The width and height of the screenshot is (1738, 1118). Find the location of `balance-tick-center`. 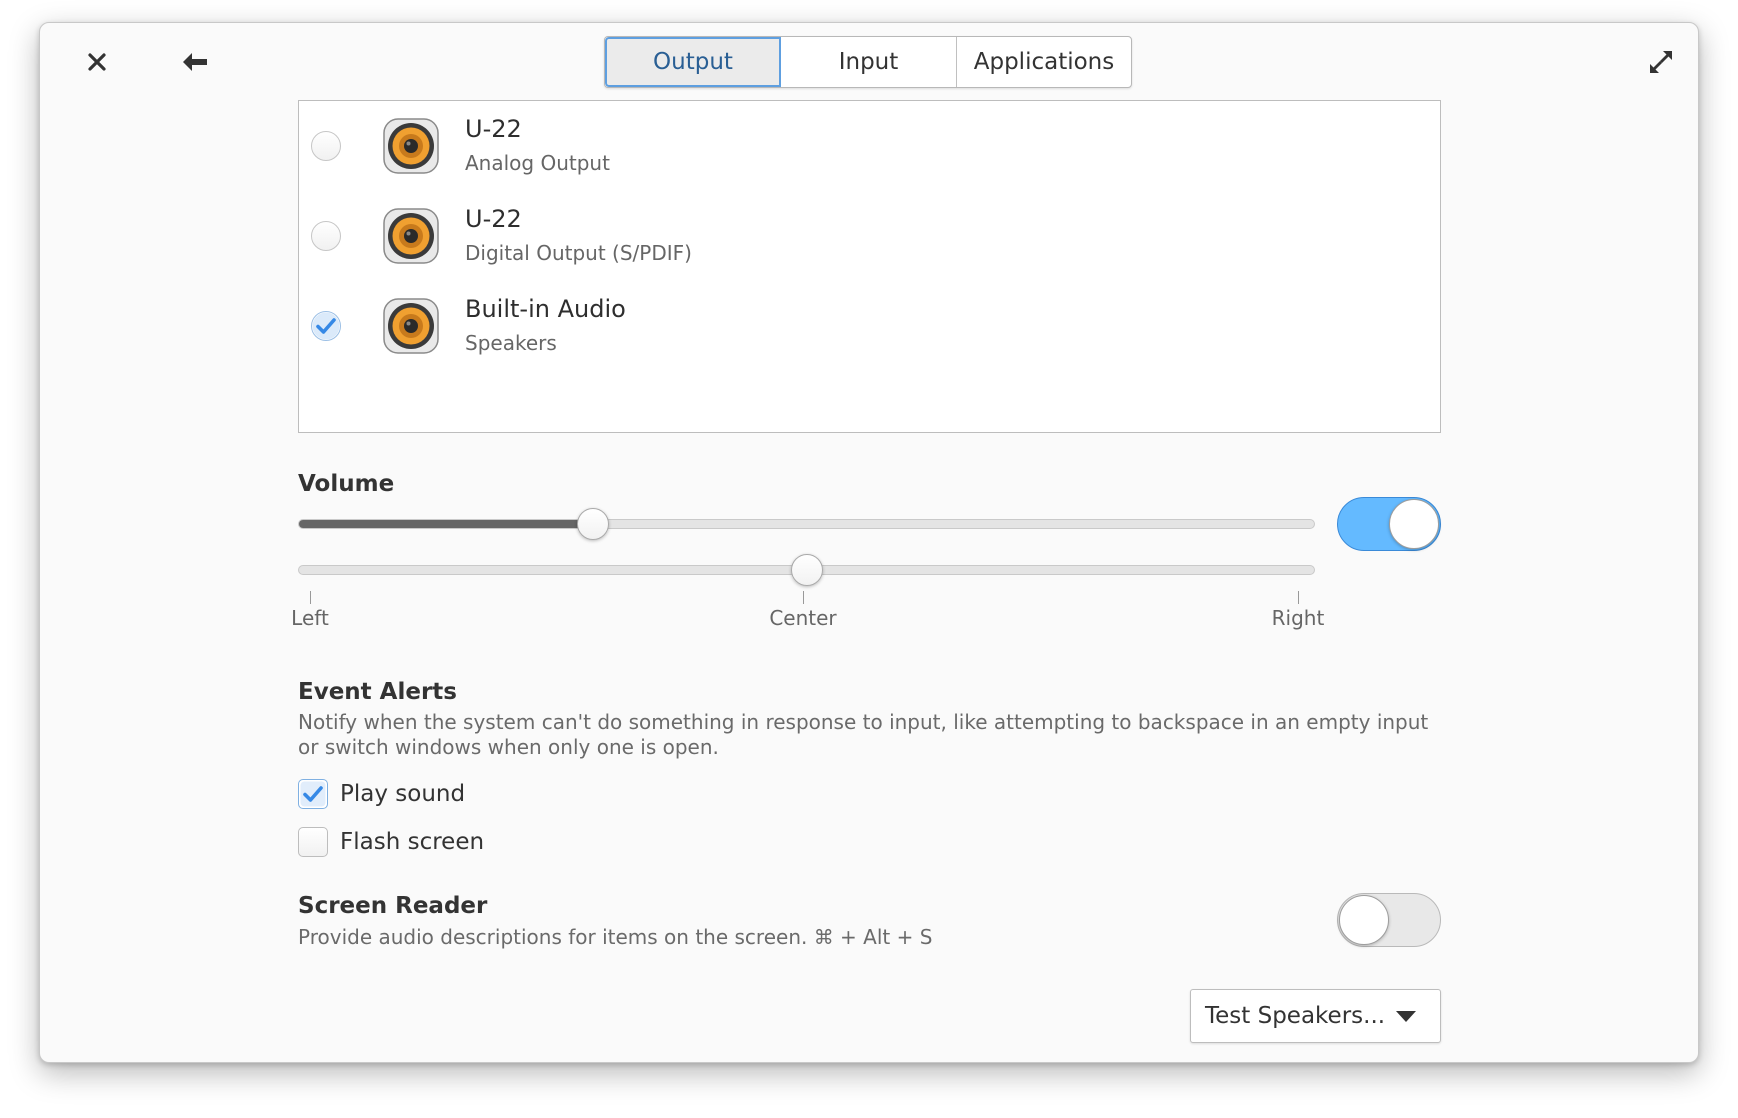

balance-tick-center is located at coordinates (803, 597).